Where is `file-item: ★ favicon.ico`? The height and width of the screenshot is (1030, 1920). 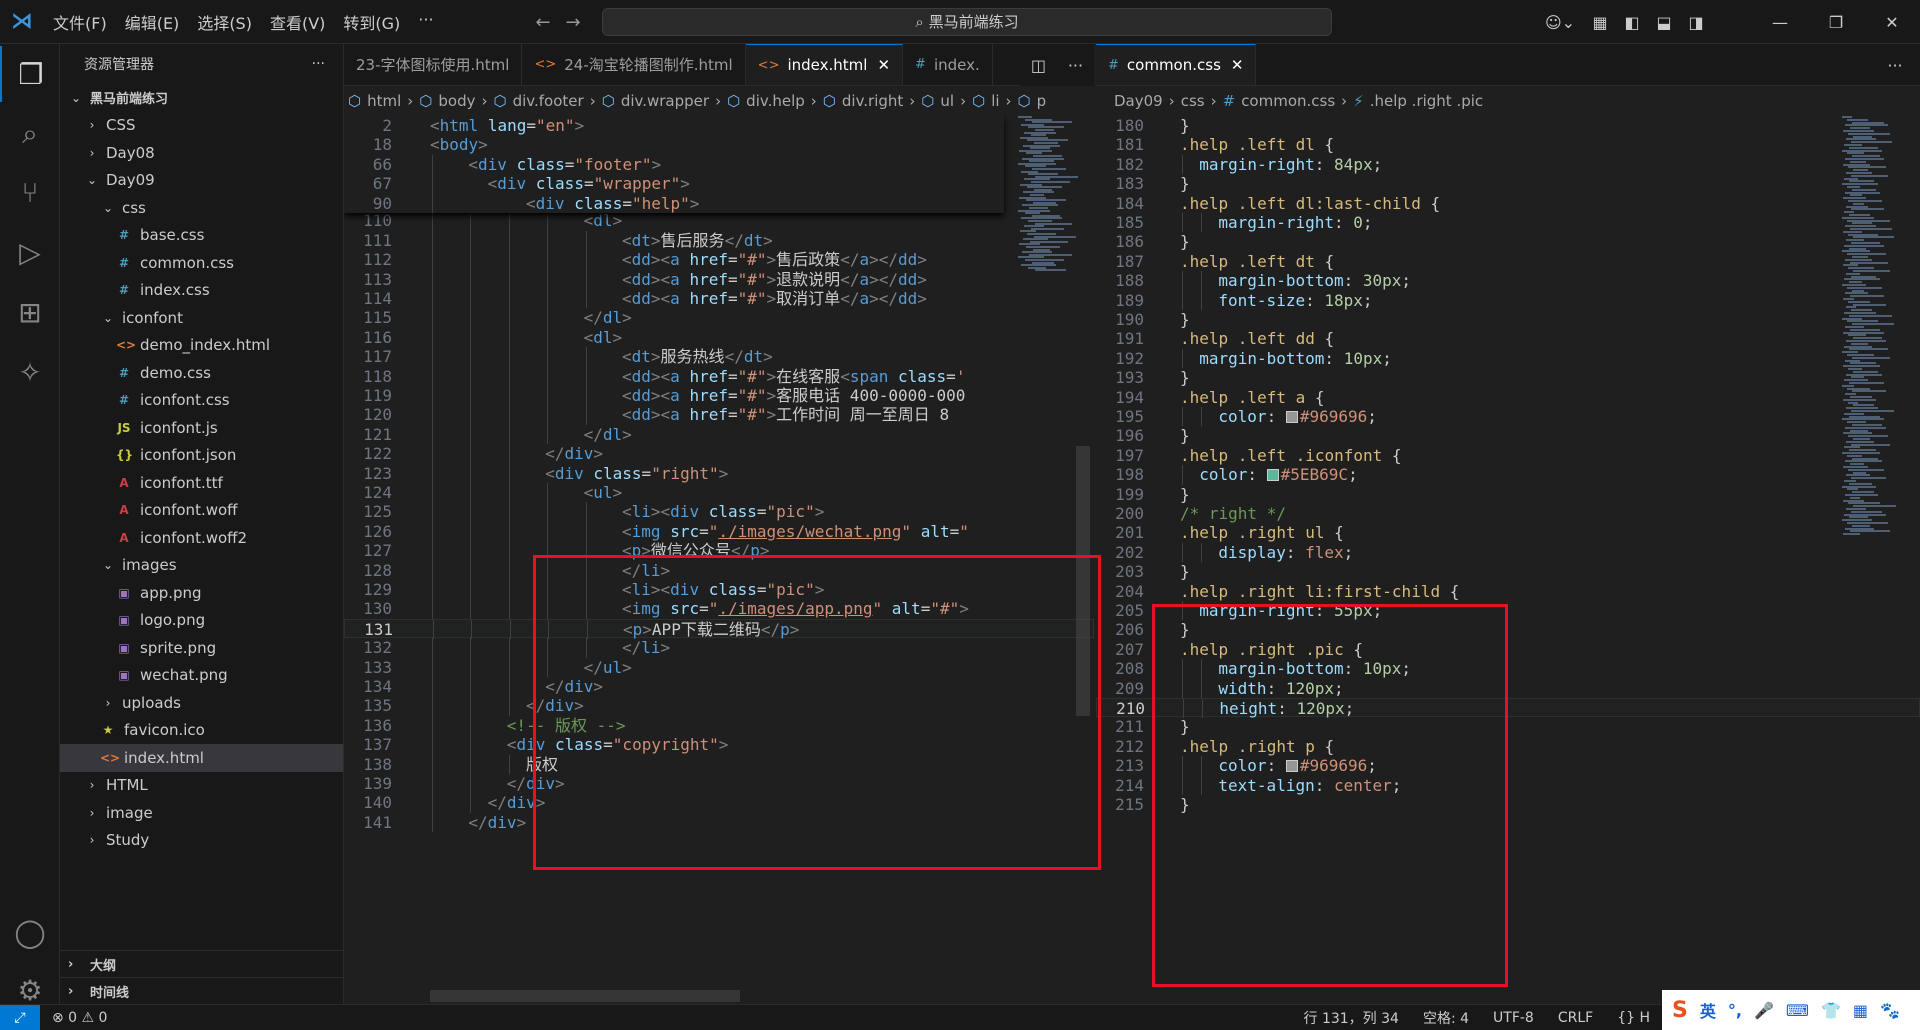 file-item: ★ favicon.ico is located at coordinates (201, 731).